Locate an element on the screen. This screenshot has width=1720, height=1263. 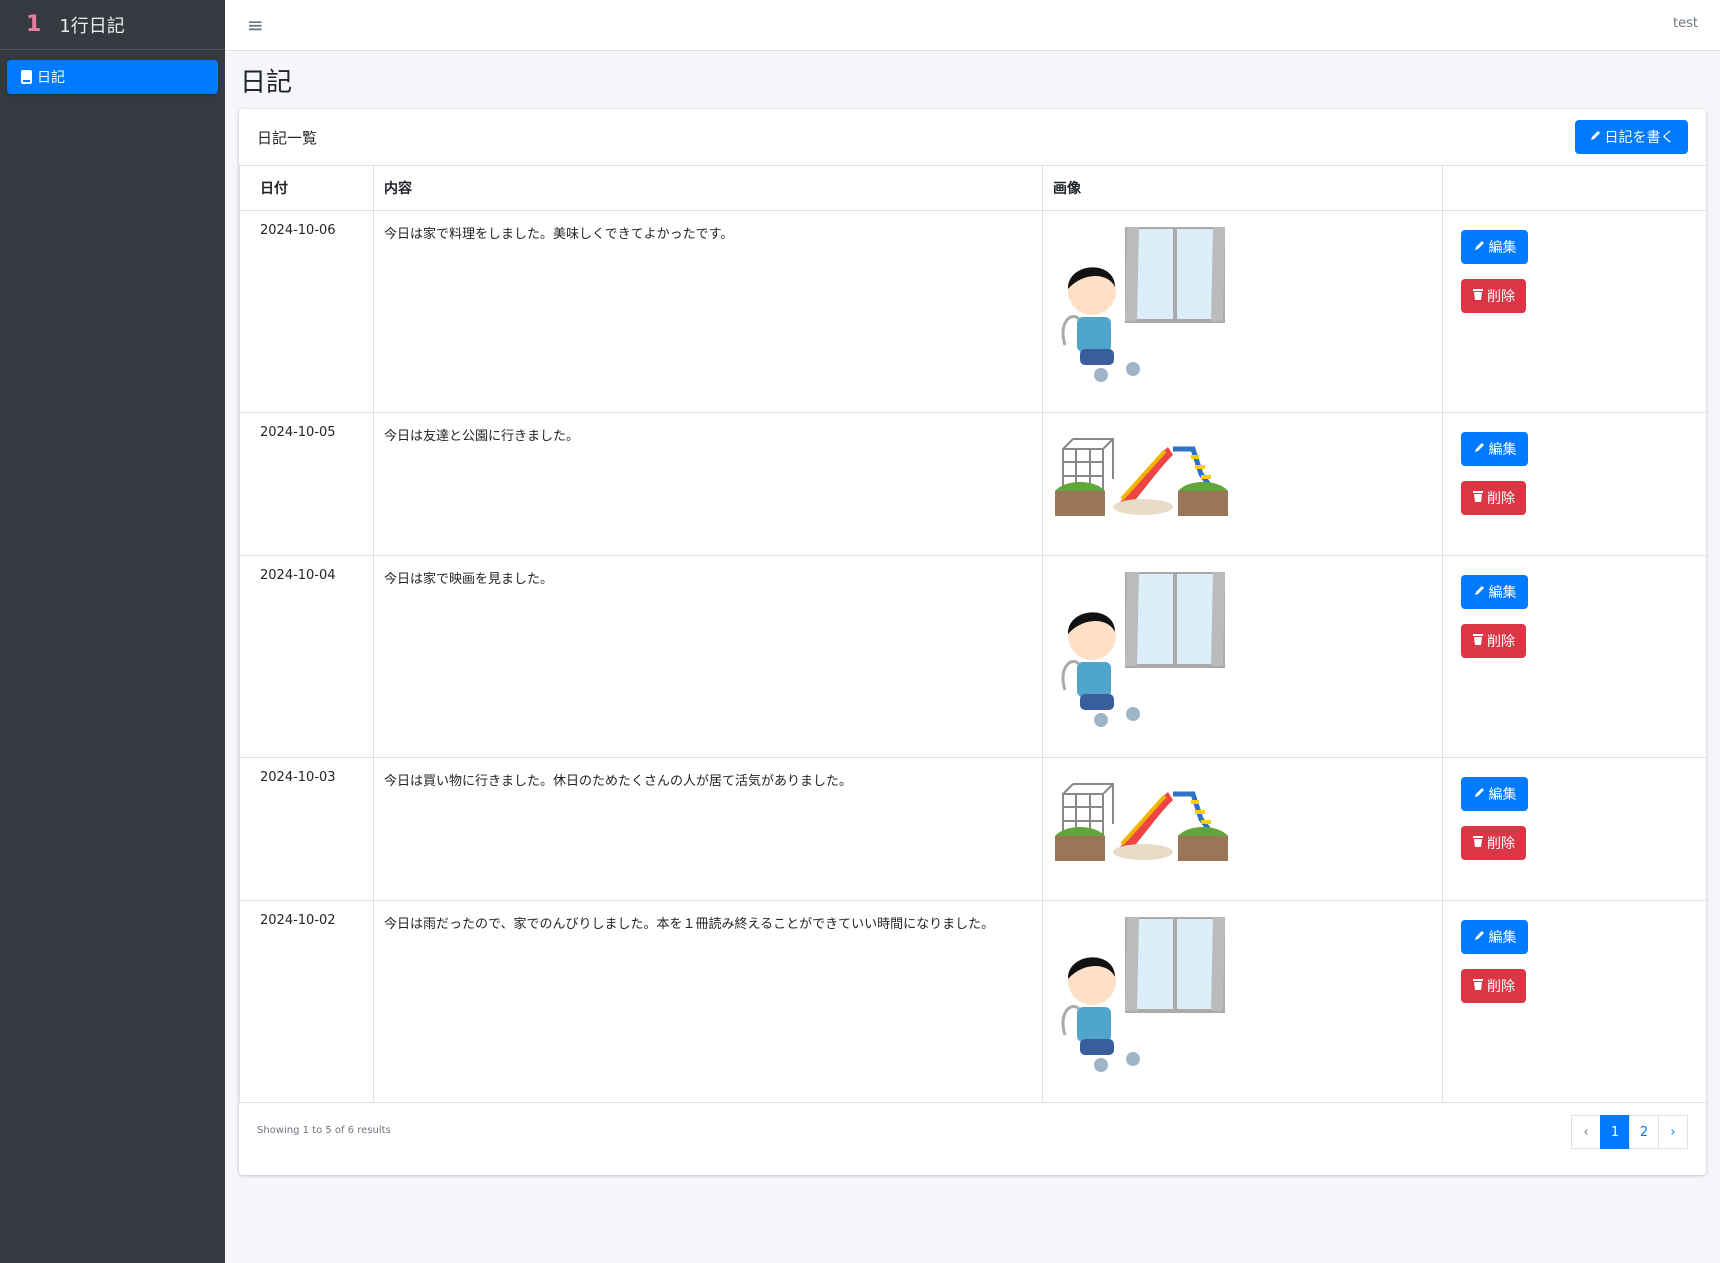
date-cell: 2024-10-02 is located at coordinates (306, 1001).